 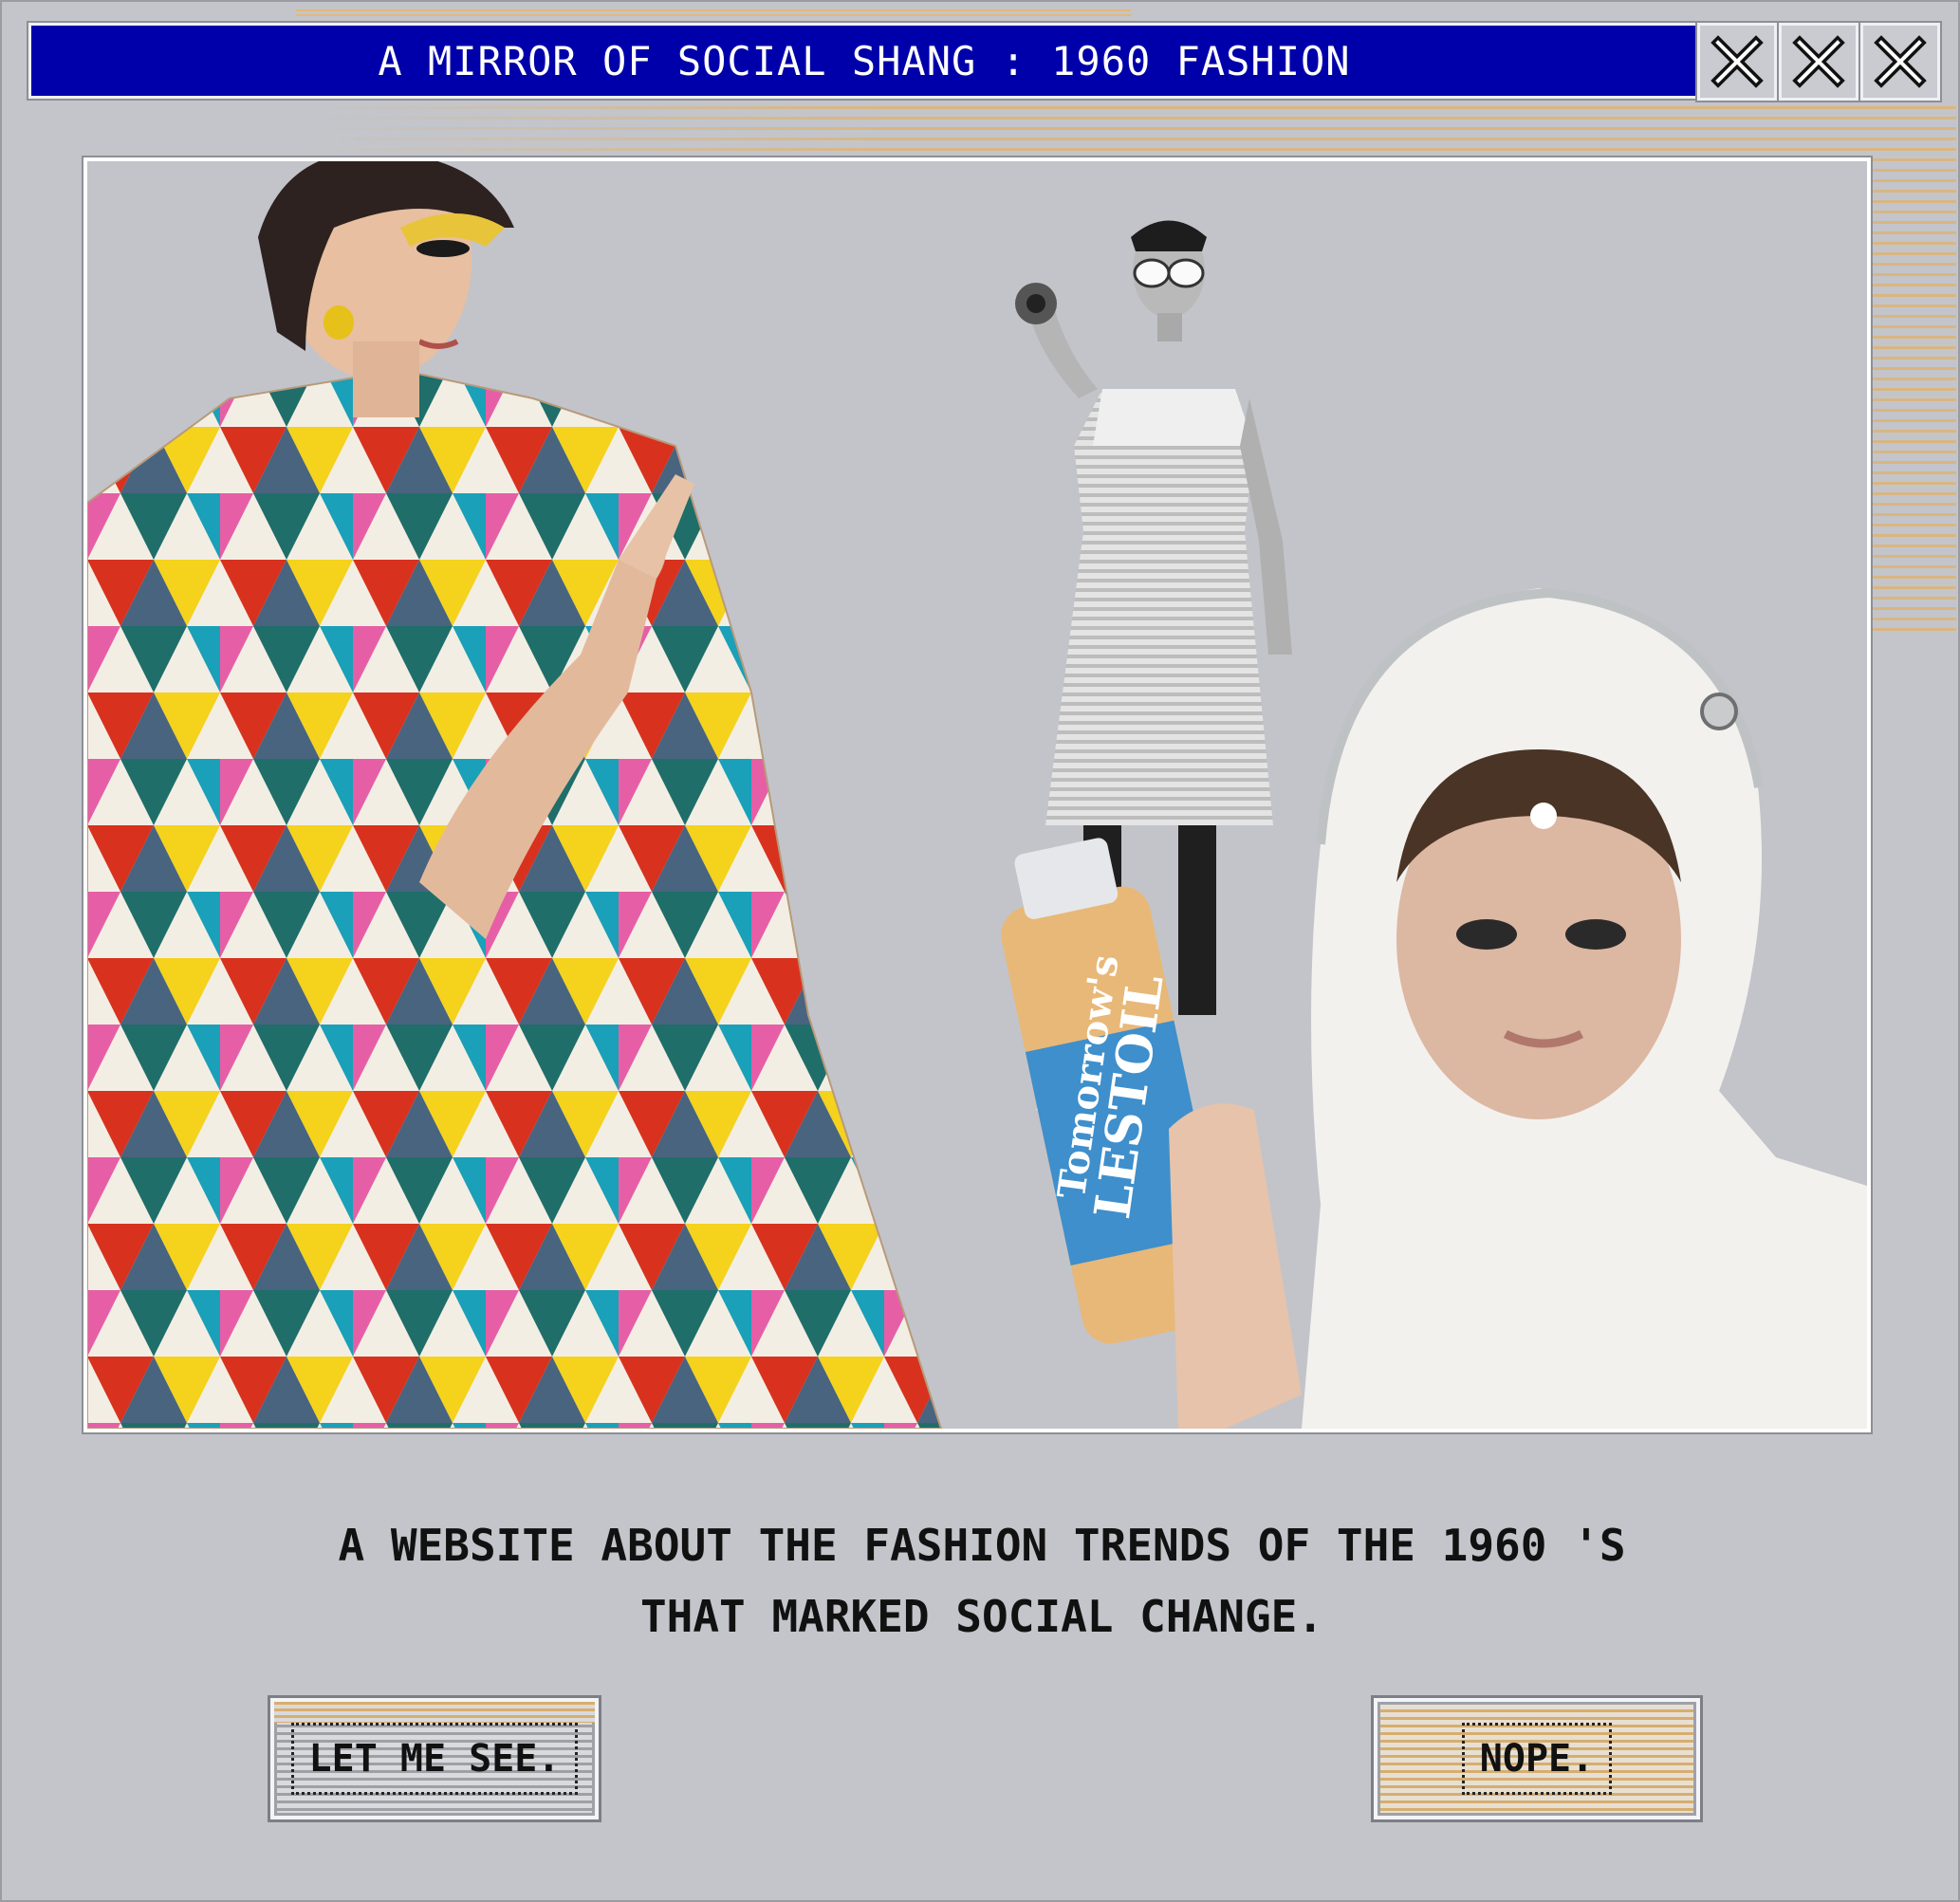 What do you see at coordinates (714, 14) in the screenshot?
I see `decorative-stripes` at bounding box center [714, 14].